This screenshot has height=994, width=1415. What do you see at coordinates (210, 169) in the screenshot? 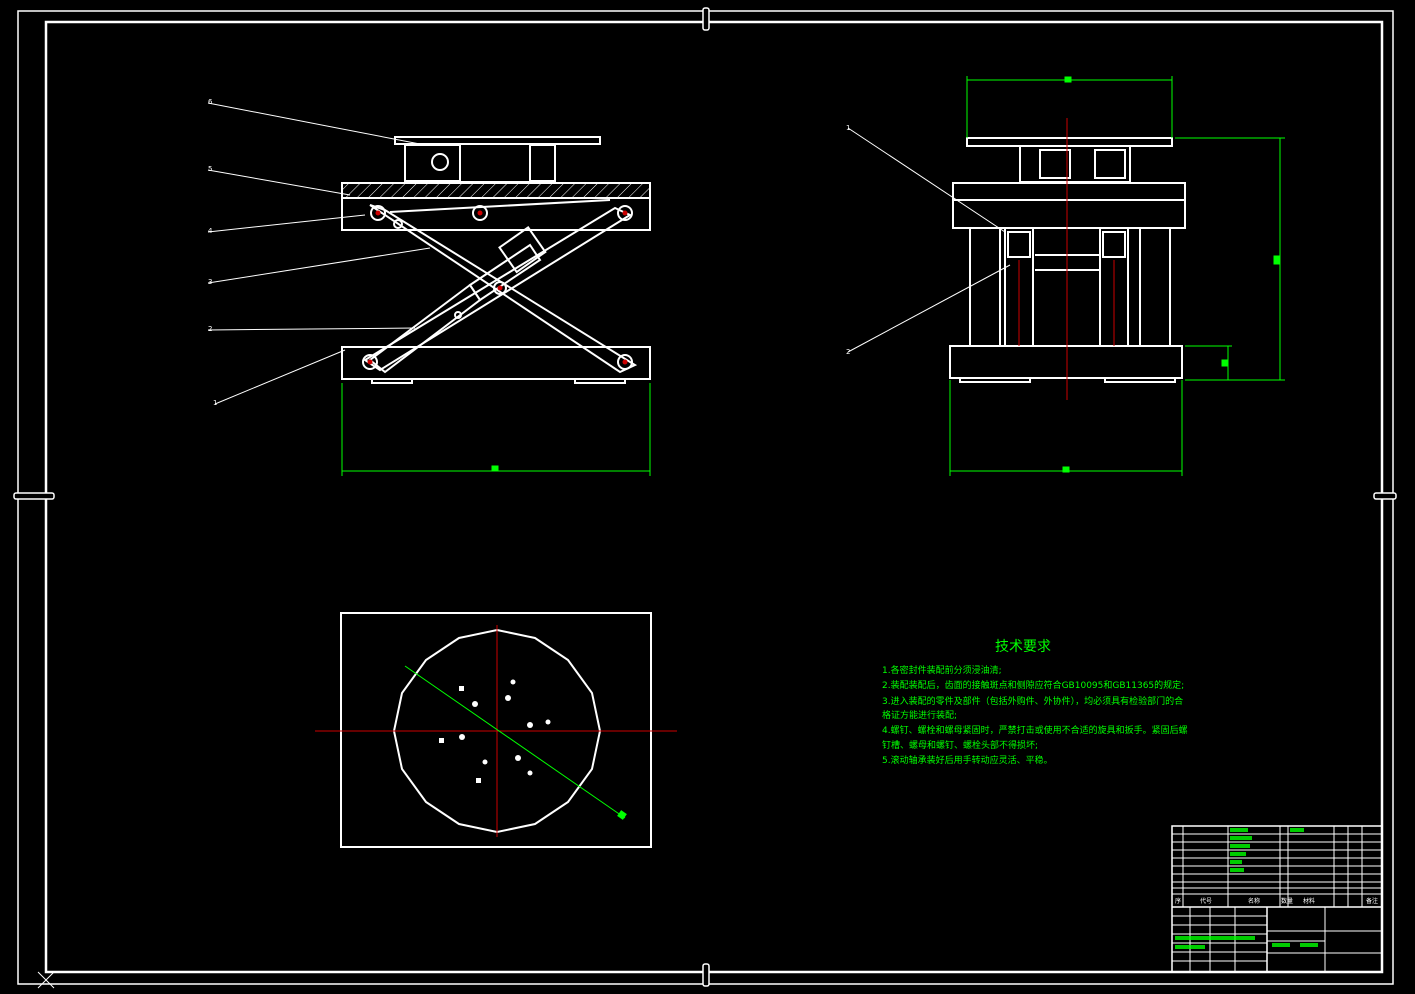
I see `part-label: 5` at bounding box center [210, 169].